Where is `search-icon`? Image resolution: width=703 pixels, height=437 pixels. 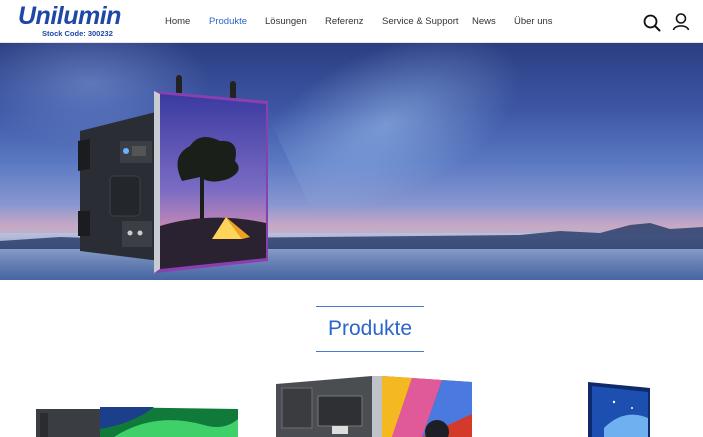
search-icon is located at coordinates (652, 22).